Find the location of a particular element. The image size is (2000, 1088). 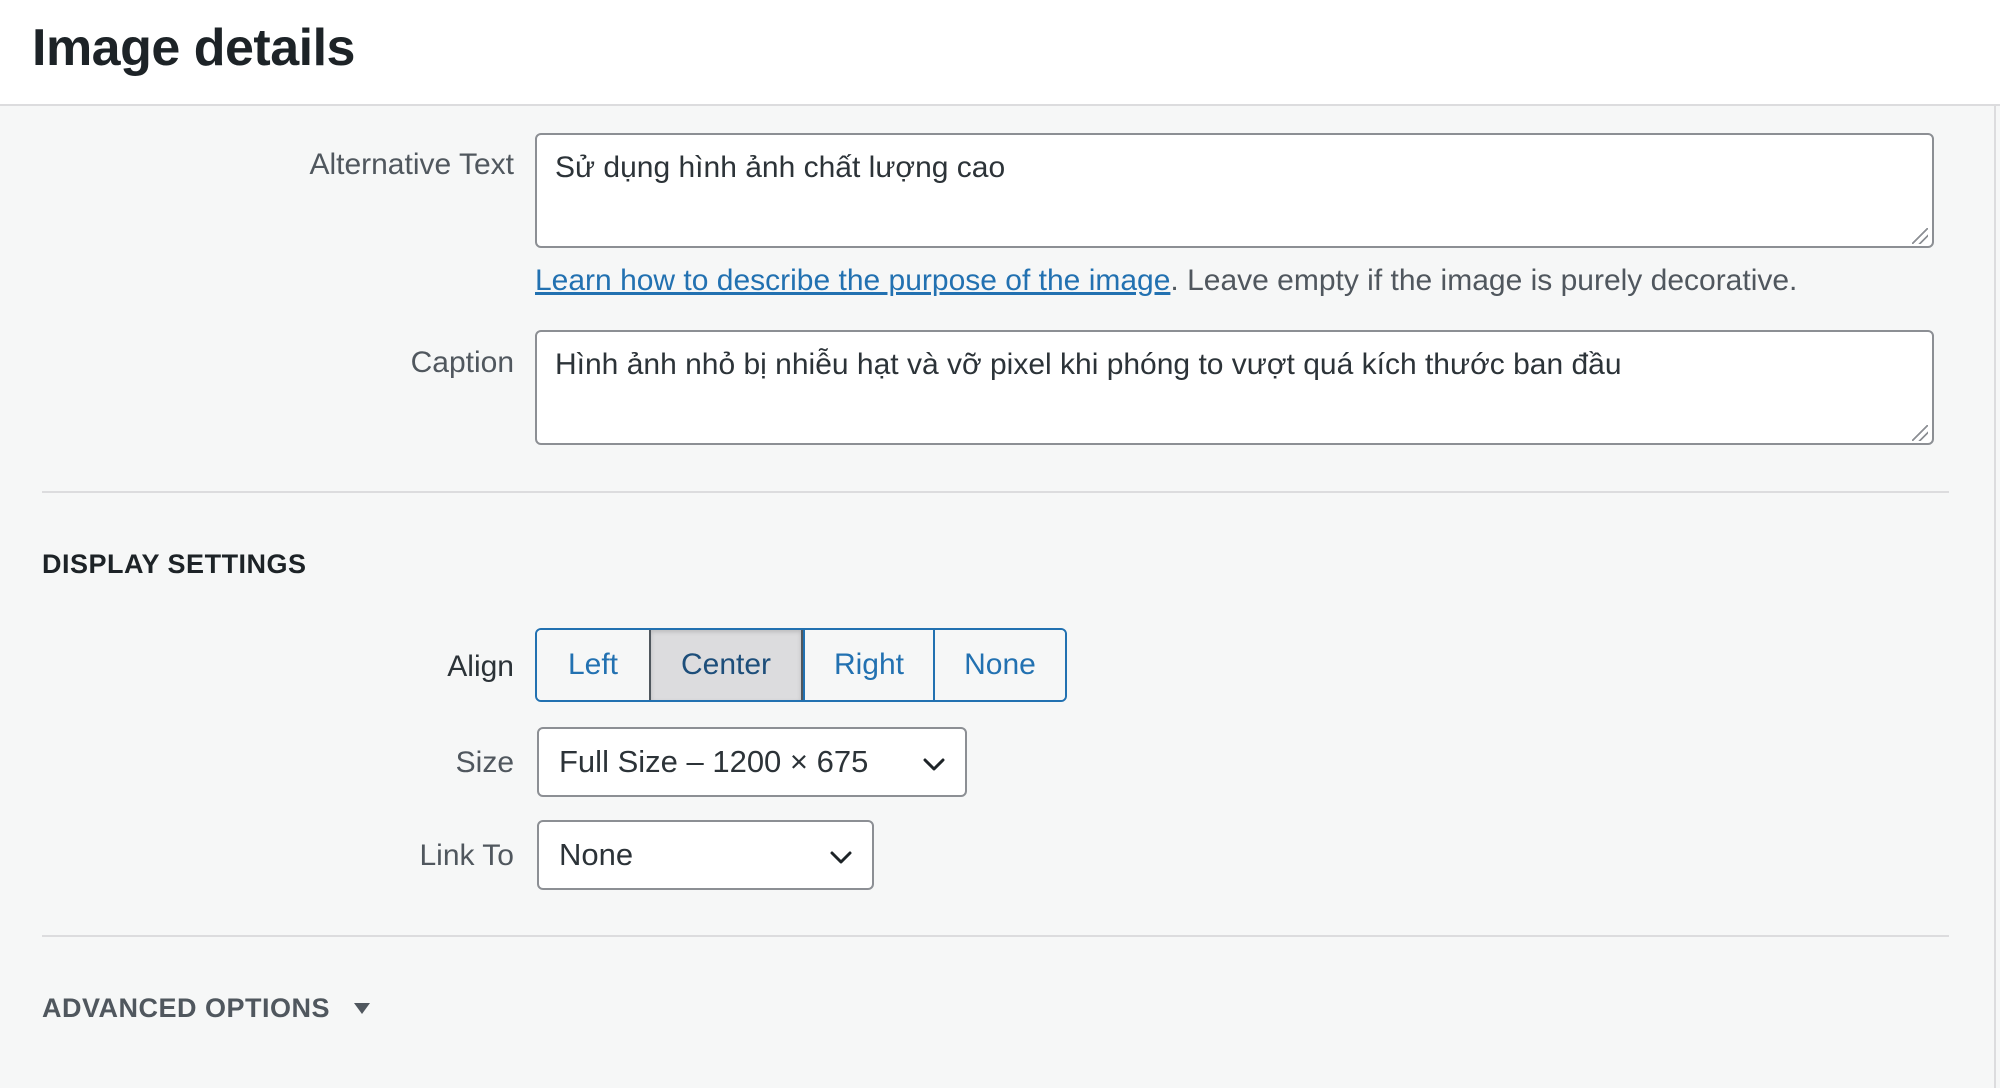

align-label: Align is located at coordinates (480, 666).